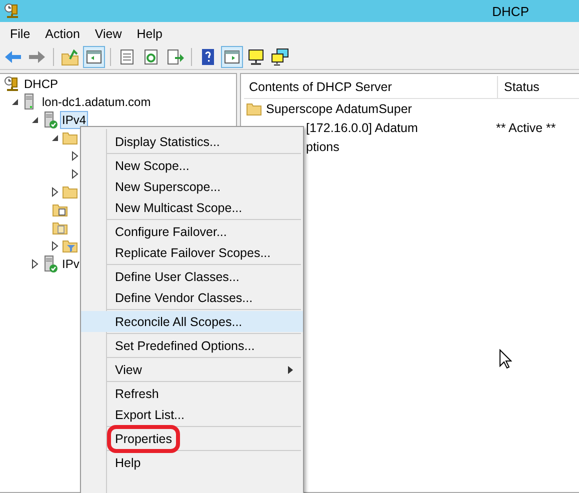  I want to click on list-item: ptions, so click(323, 147).